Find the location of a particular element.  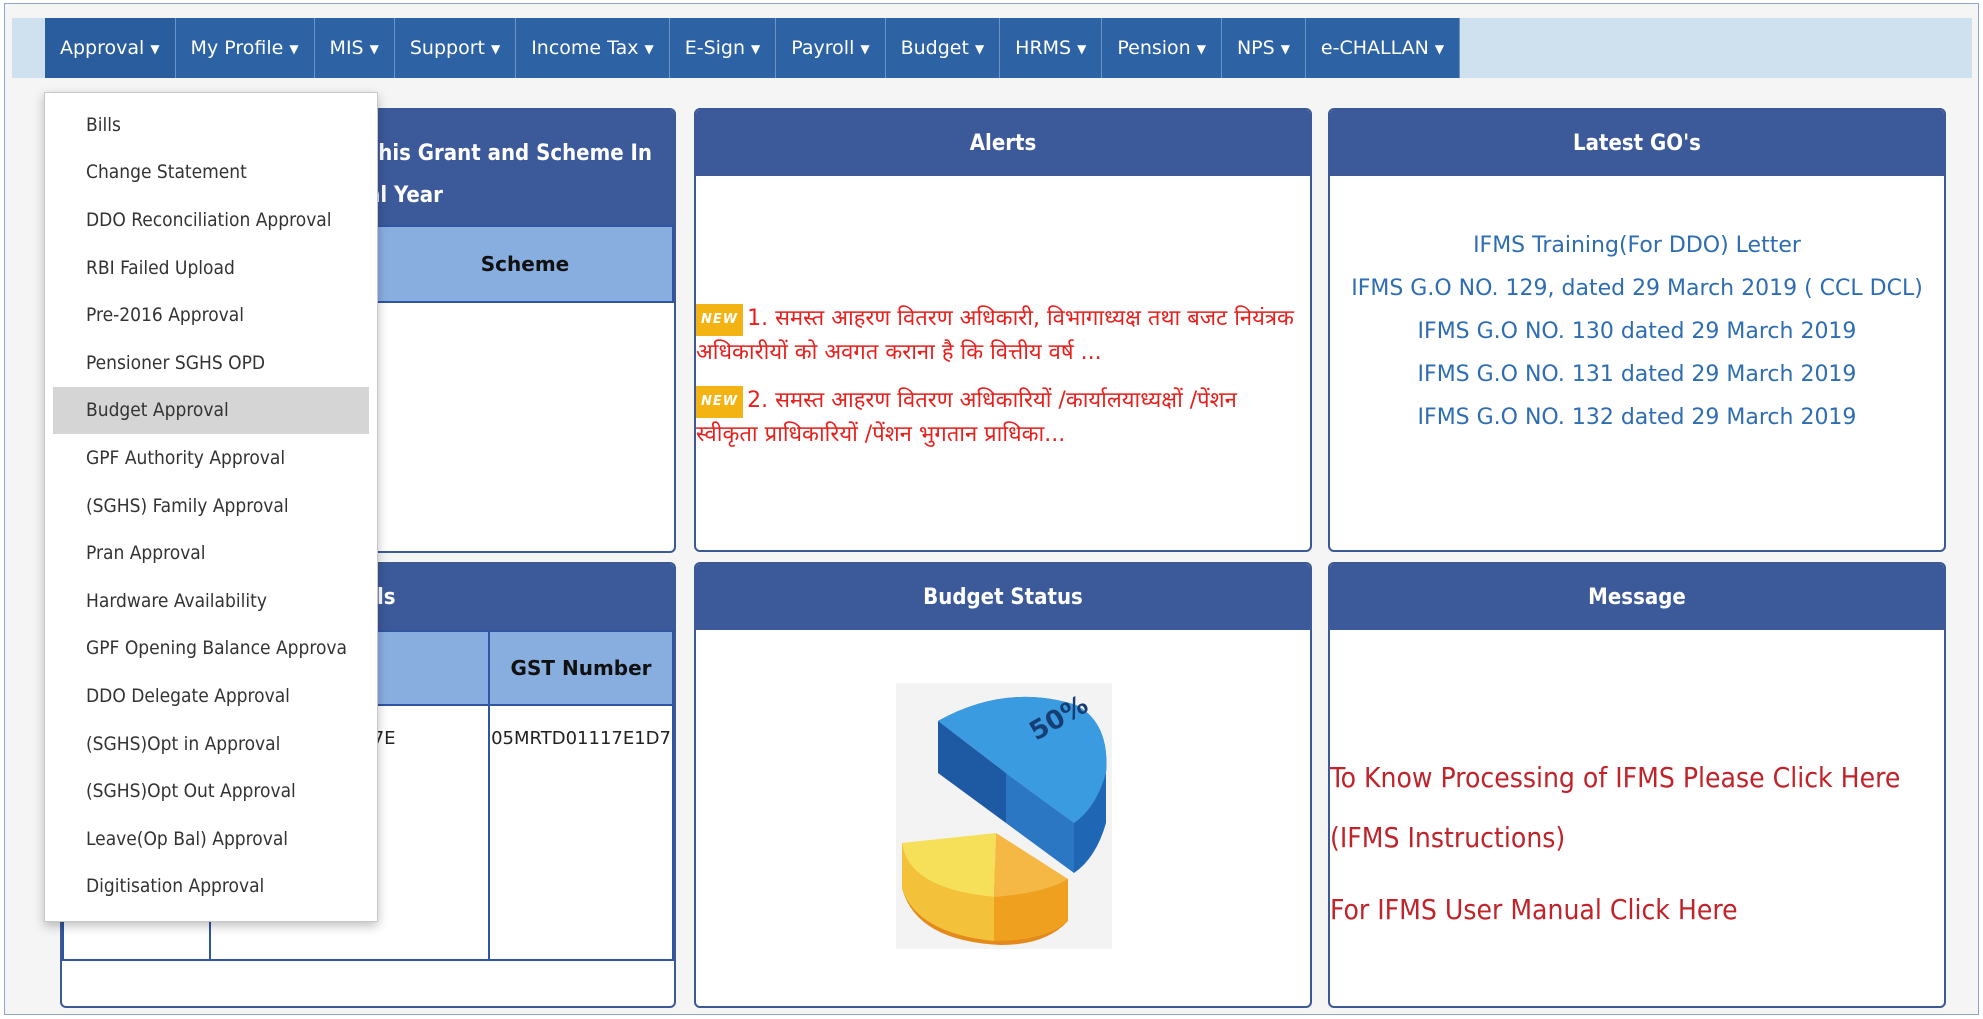

nav-label: HRMS is located at coordinates (1043, 48).